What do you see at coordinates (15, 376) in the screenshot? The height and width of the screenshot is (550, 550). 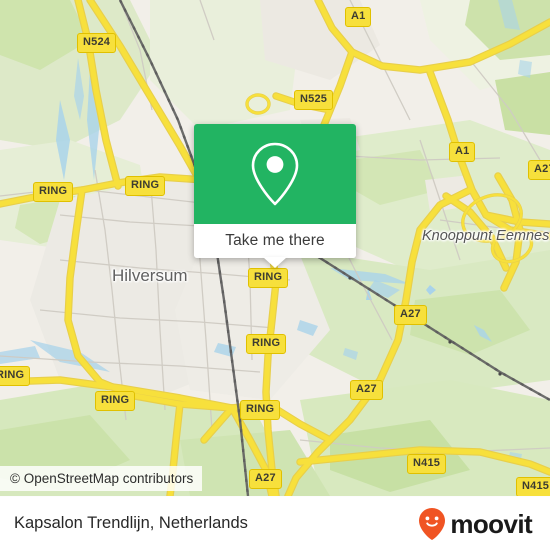 I see `road-shield-ring-west-edge: RING` at bounding box center [15, 376].